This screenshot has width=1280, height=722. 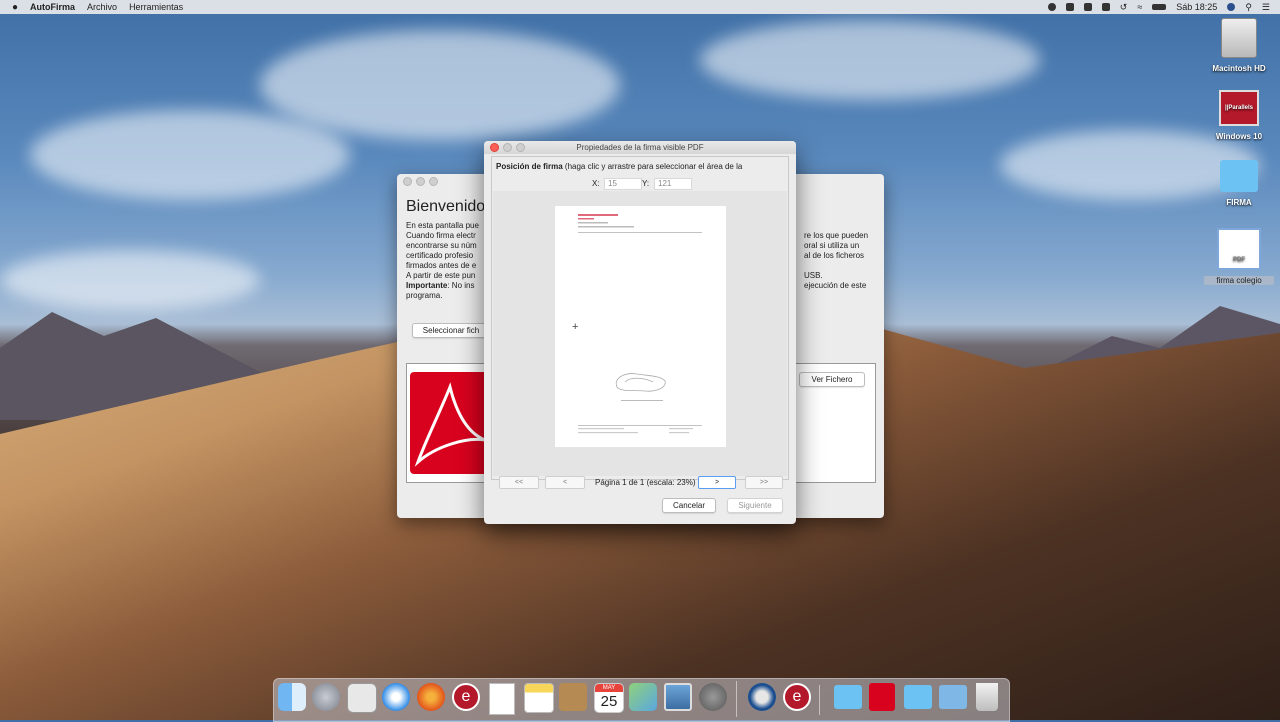 What do you see at coordinates (623, 184) in the screenshot?
I see `x-coordinate-field: 15` at bounding box center [623, 184].